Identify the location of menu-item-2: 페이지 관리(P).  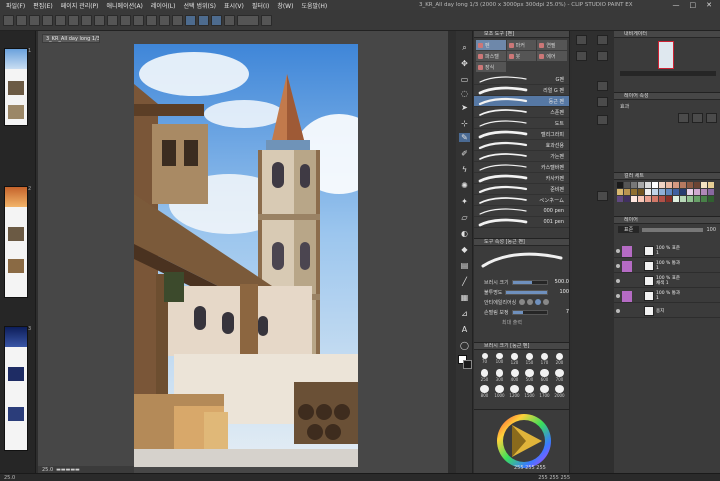
(80, 5).